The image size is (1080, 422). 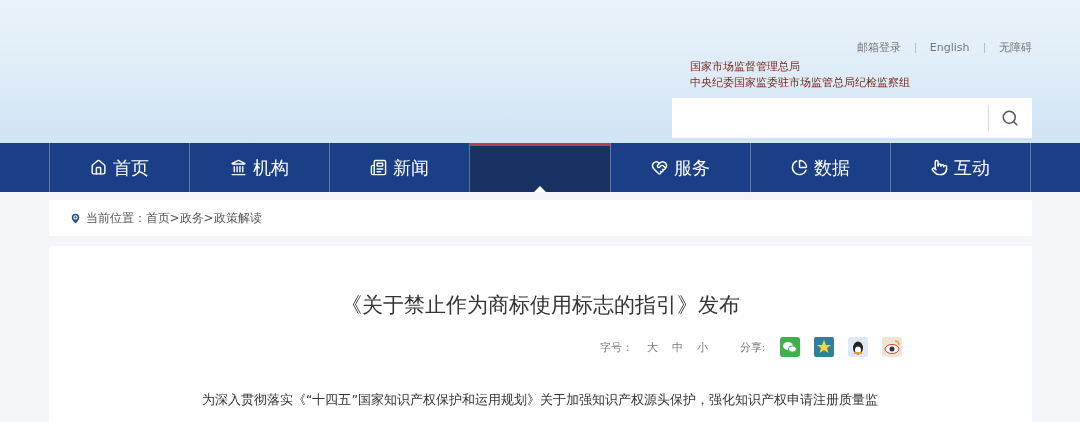 I want to click on article-text: 为深入贯彻落实《“十四五”国家知识产权保护和运用规划》关于加强知识产权源头保护，强化知识产权申请注册质量监, so click(x=540, y=400).